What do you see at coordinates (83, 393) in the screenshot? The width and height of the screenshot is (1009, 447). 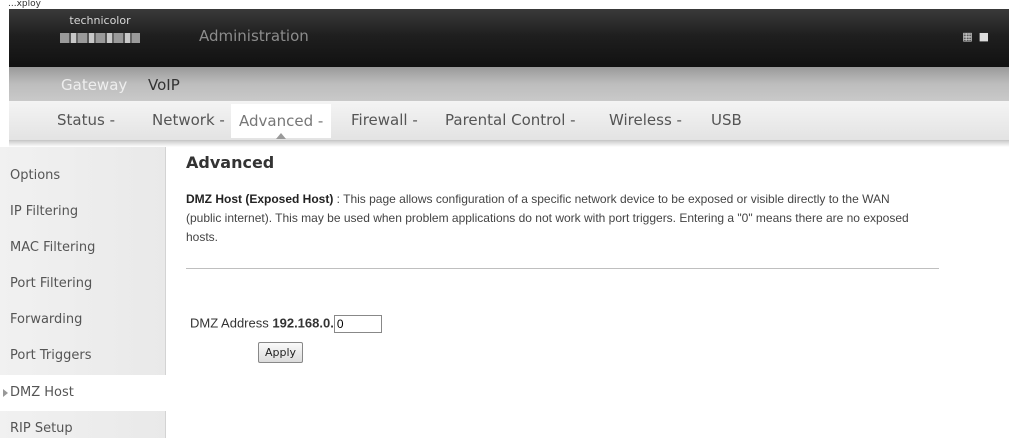 I see `sidebar-item-dmz-host: DMZ Host` at bounding box center [83, 393].